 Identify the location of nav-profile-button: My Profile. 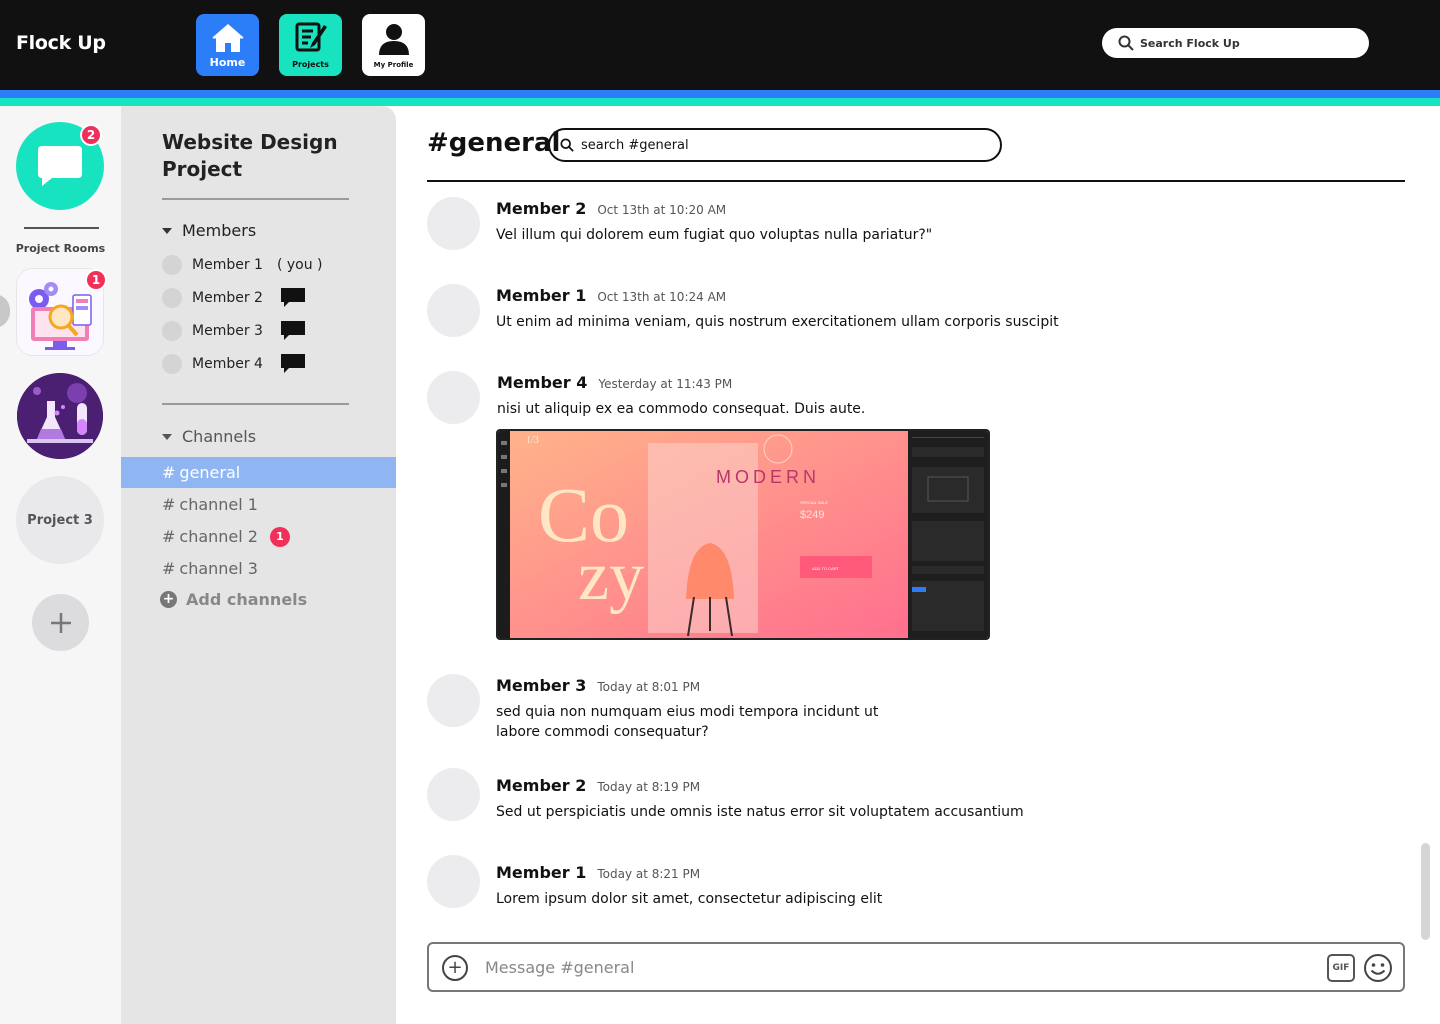
(393, 45).